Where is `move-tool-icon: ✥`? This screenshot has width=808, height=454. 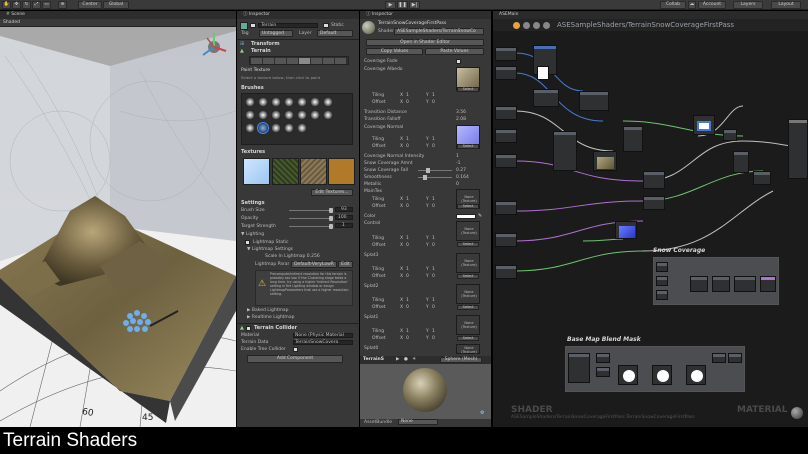
move-tool-icon: ✥ is located at coordinates (16, 5).